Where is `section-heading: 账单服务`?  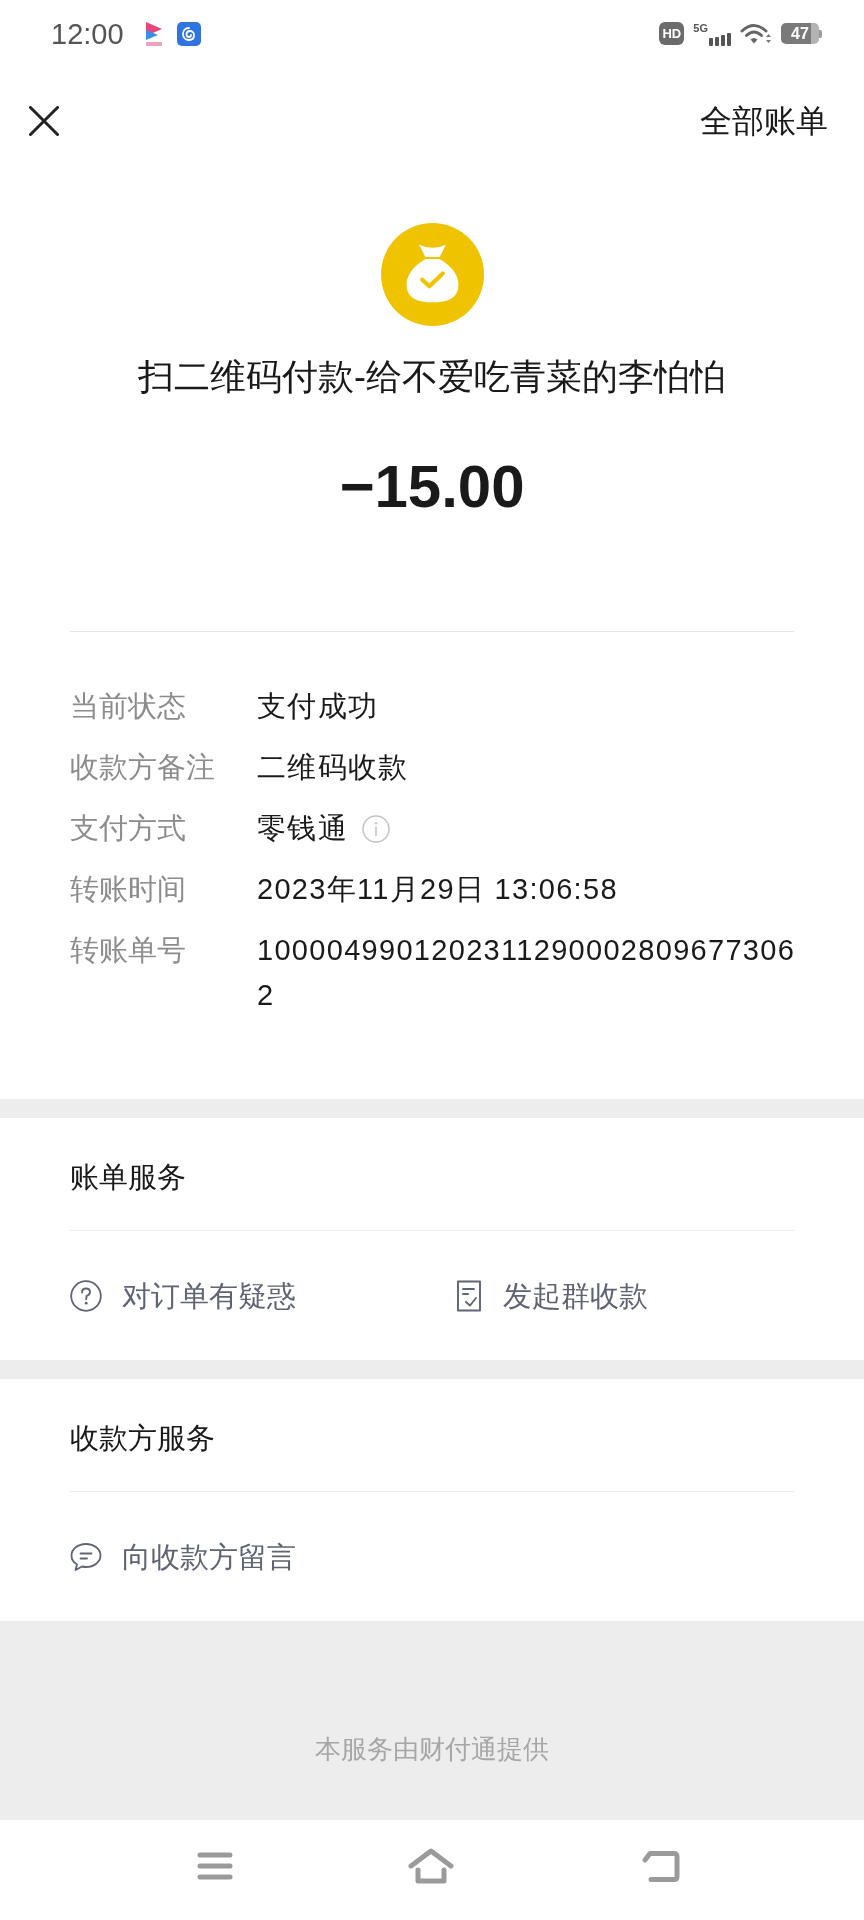
section-heading: 账单服务 is located at coordinates (128, 1177).